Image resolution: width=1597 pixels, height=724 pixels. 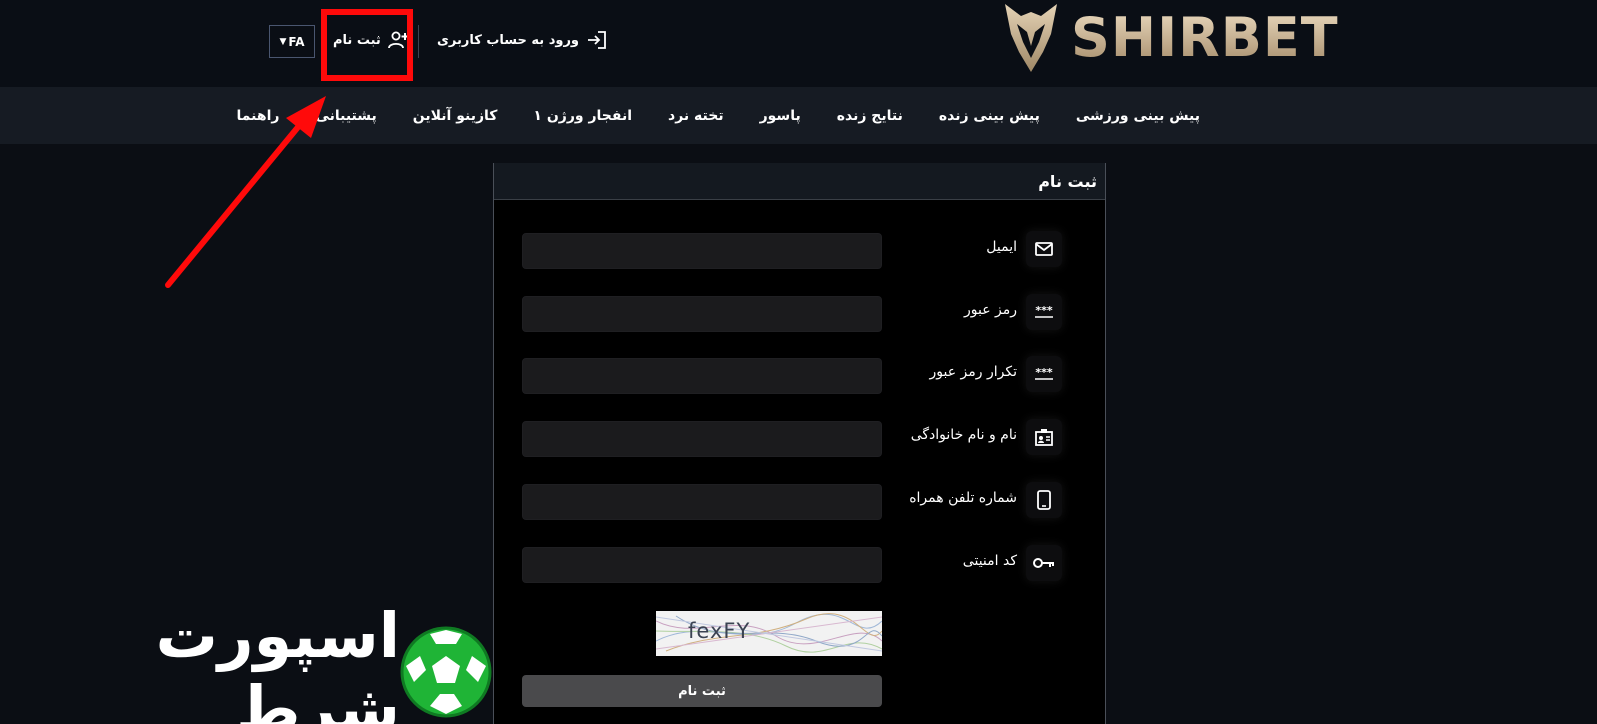 I want to click on password-confirm-field, so click(x=702, y=376).